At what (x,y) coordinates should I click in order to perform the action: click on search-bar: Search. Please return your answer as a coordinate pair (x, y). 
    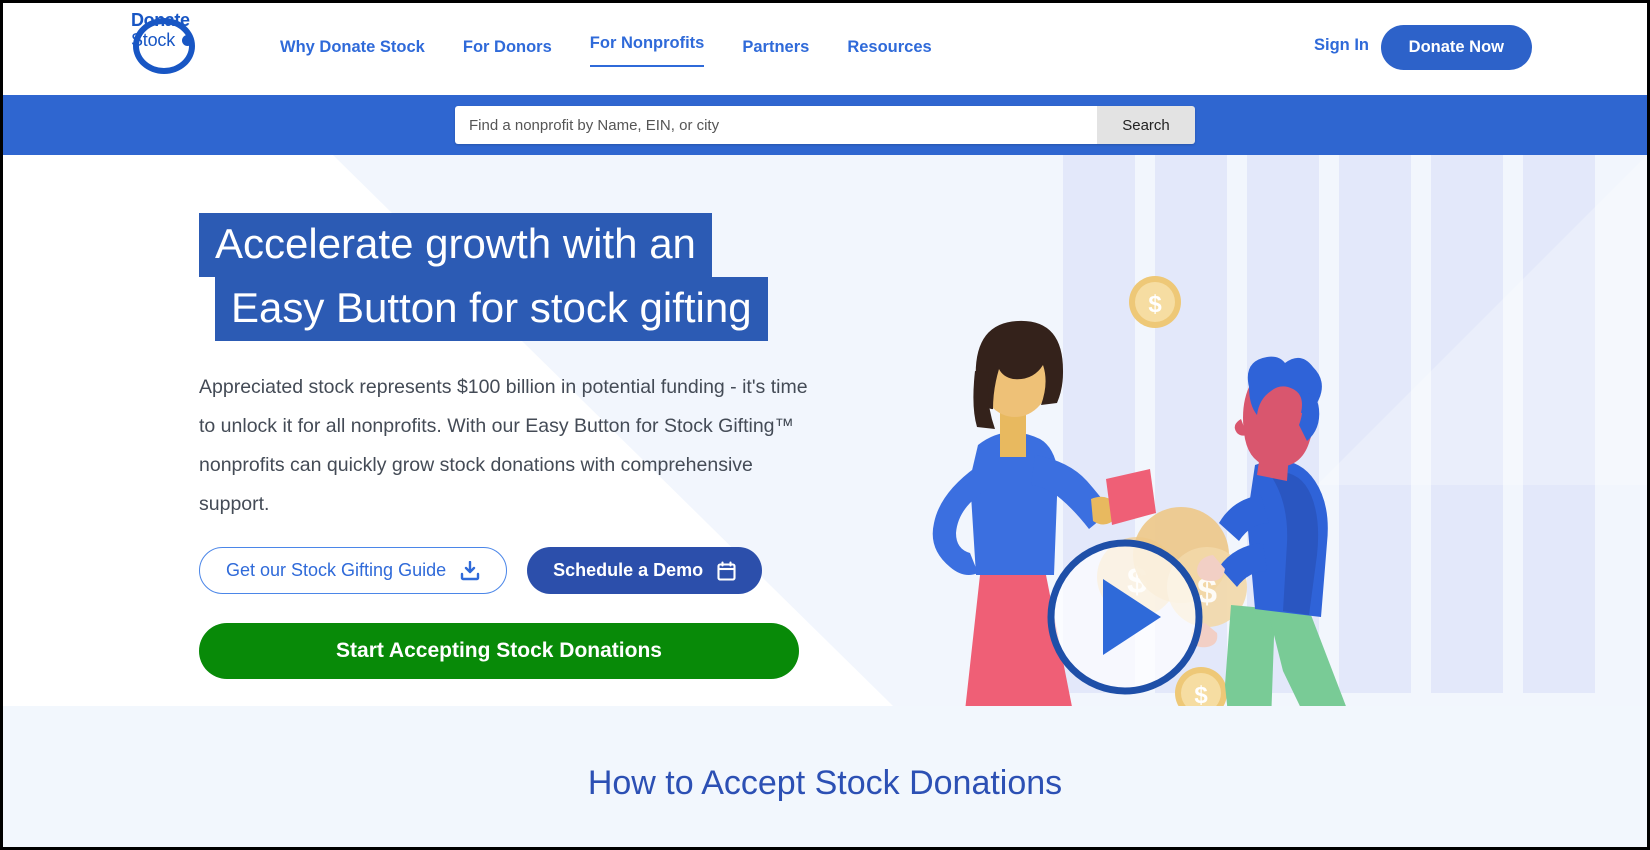
    Looking at the image, I should click on (825, 125).